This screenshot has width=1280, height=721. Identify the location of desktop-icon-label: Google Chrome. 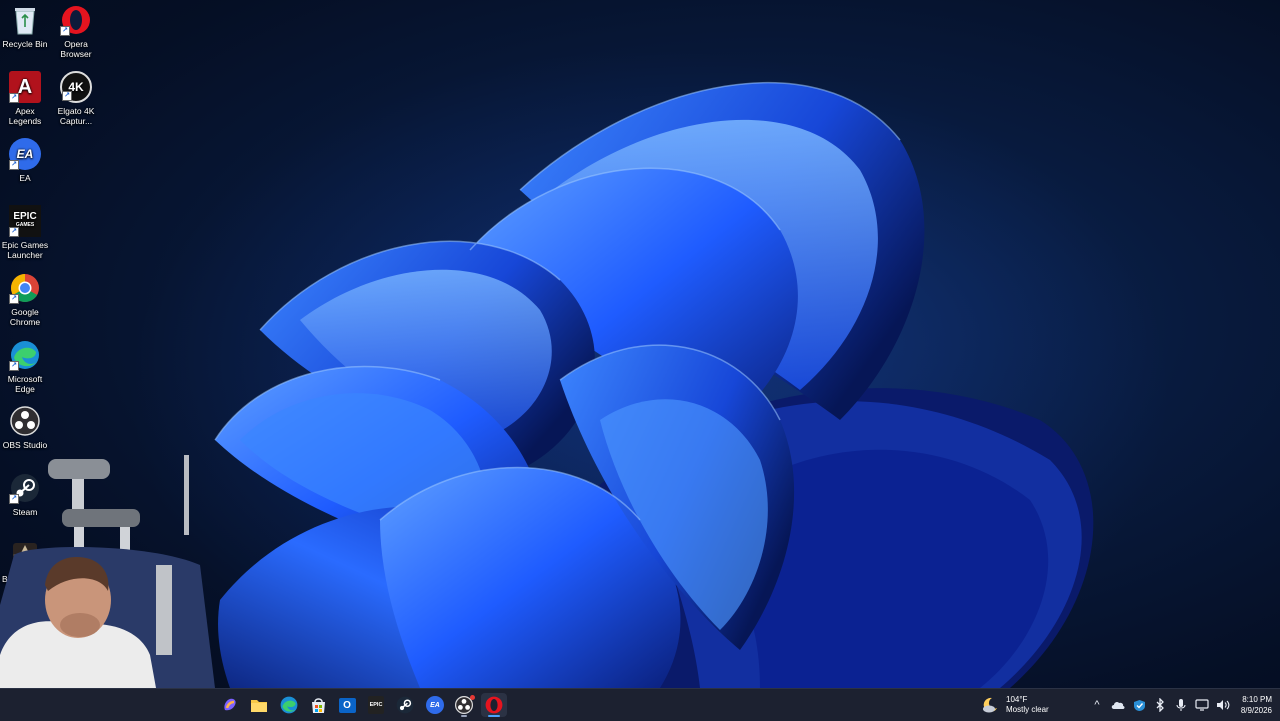
(25, 317).